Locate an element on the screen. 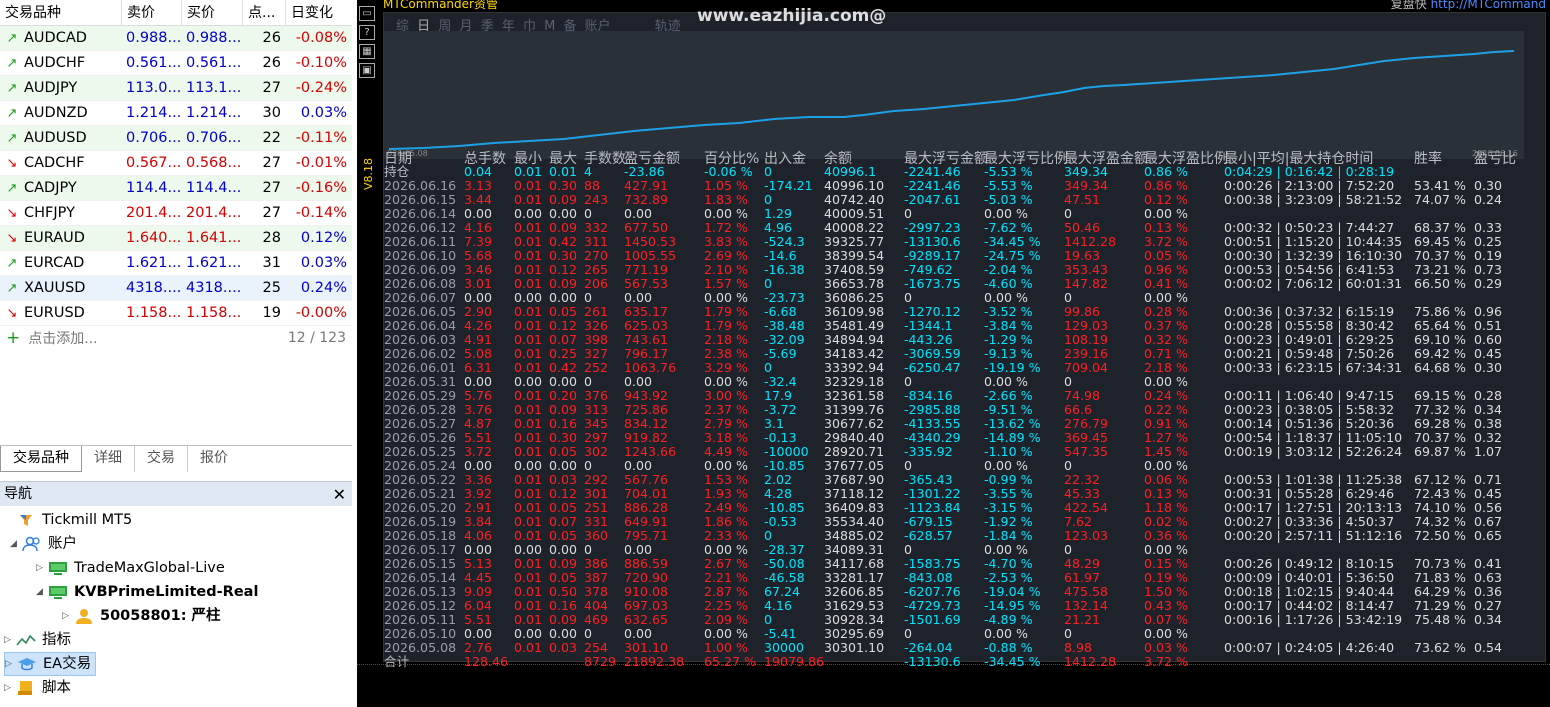 The width and height of the screenshot is (1550, 707). table-cell: -13130.6 is located at coordinates (932, 241).